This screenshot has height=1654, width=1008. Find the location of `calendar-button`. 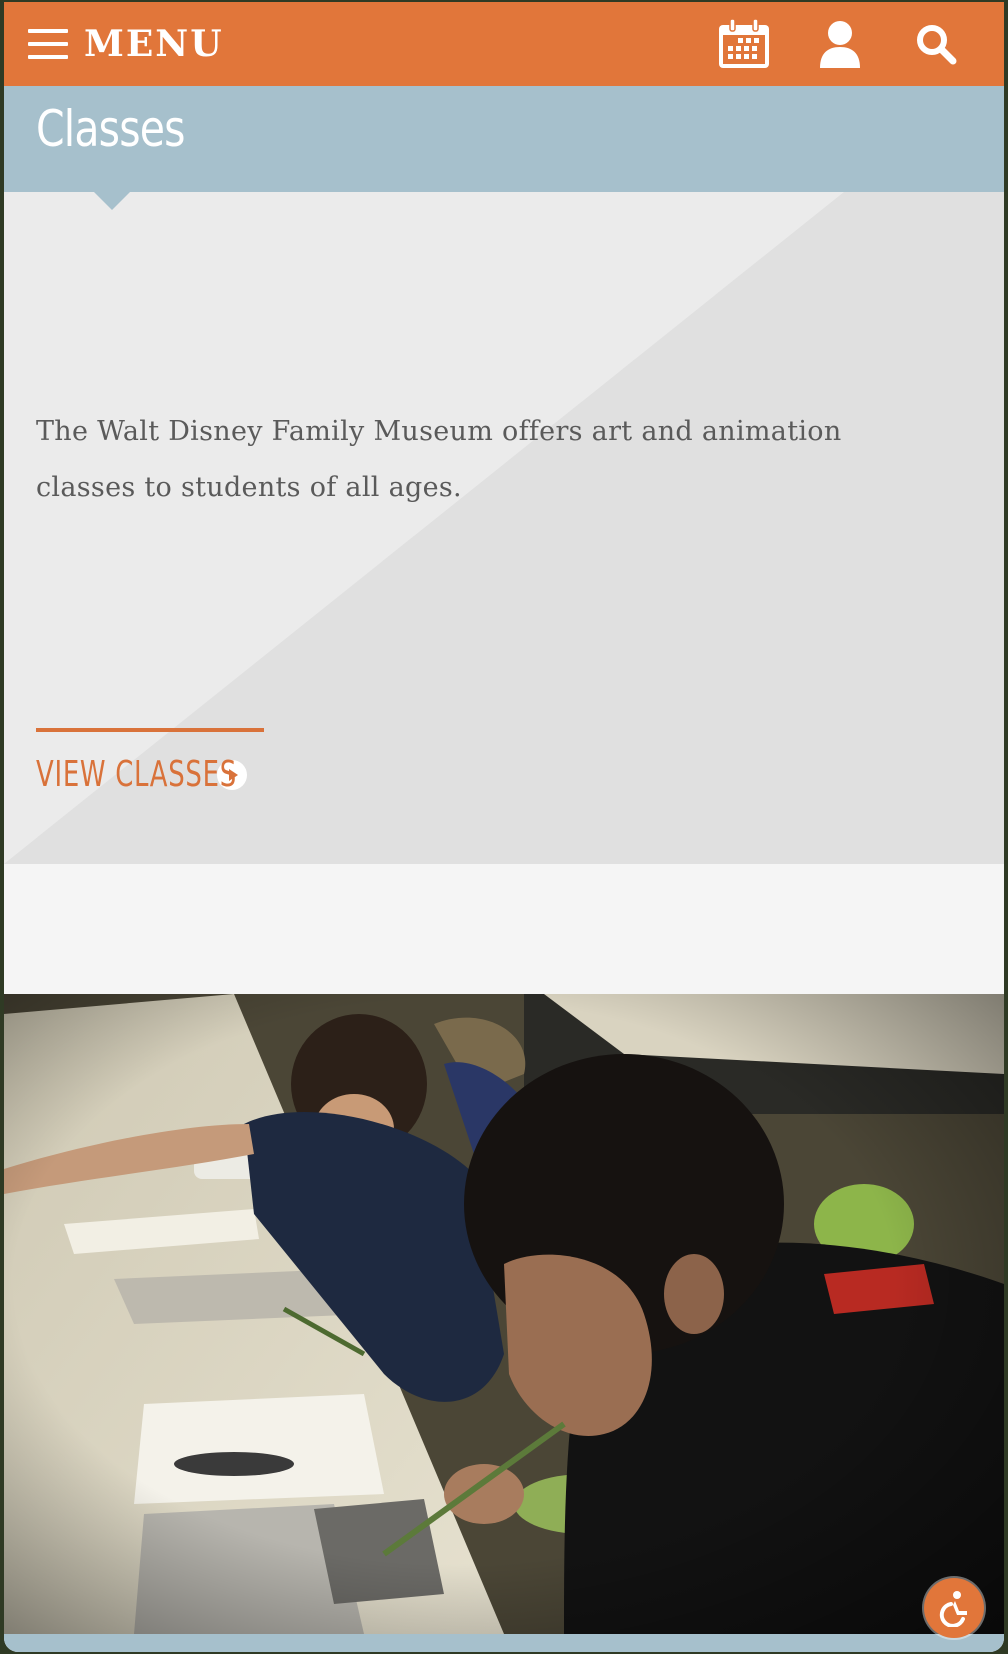

calendar-button is located at coordinates (744, 44).